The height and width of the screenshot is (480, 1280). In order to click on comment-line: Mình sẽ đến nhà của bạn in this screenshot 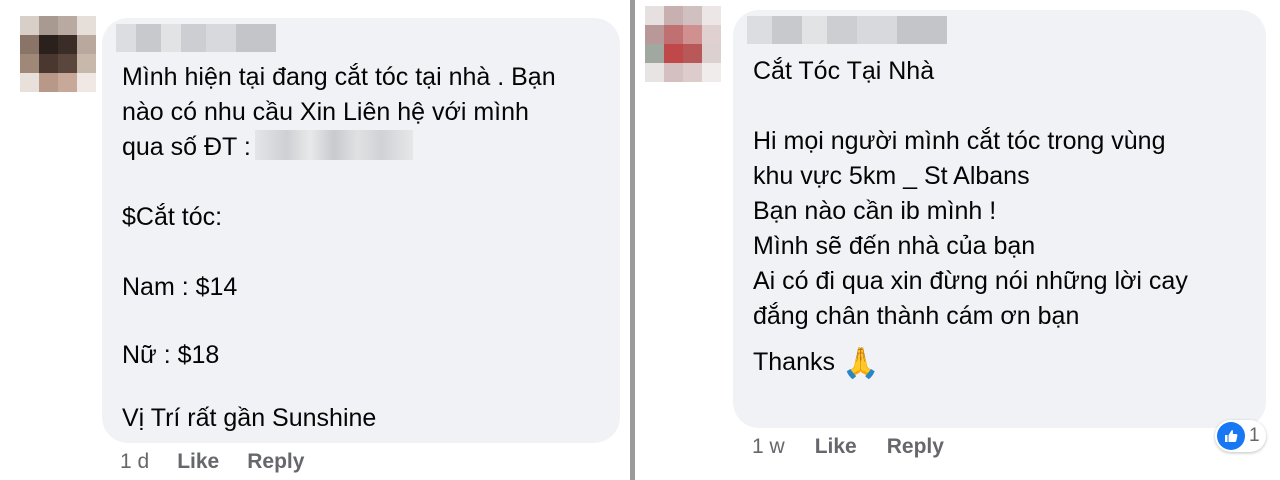, I will do `click(894, 246)`.